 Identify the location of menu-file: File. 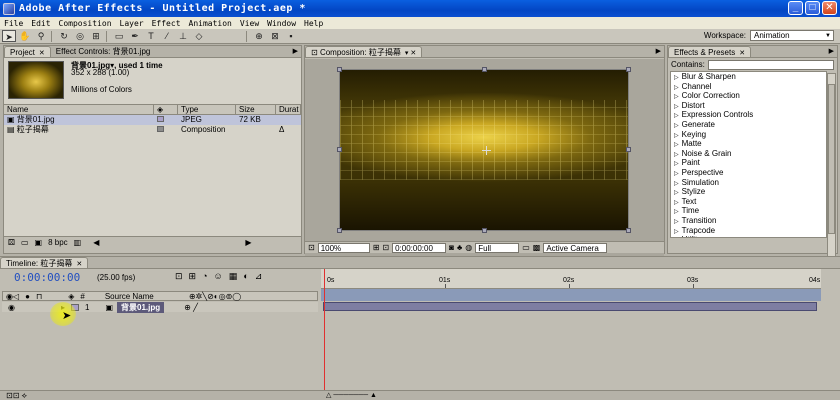
(13, 23).